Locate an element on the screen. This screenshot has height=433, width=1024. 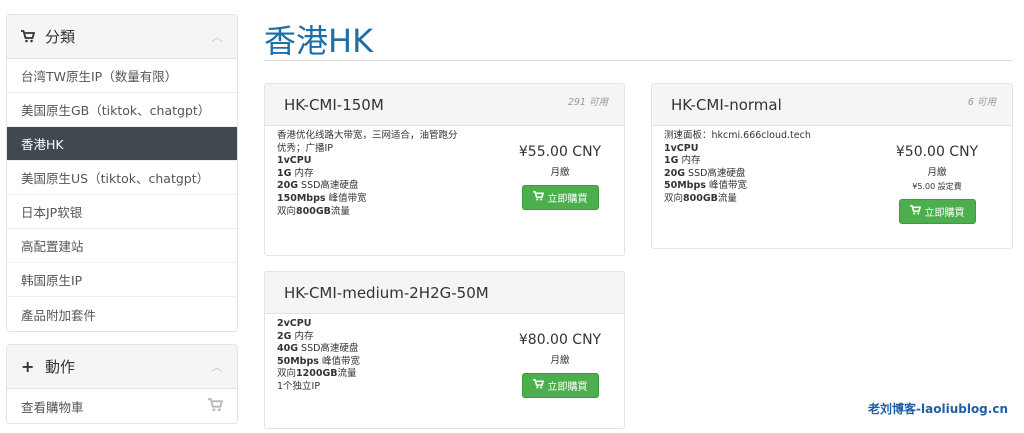
feature-value: 1200GB is located at coordinates (317, 374).